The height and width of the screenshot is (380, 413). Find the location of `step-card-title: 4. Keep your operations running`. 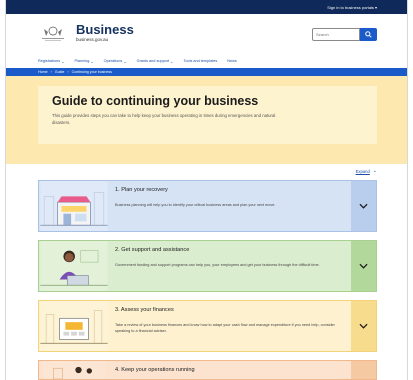

step-card-title: 4. Keep your operations running is located at coordinates (155, 370).